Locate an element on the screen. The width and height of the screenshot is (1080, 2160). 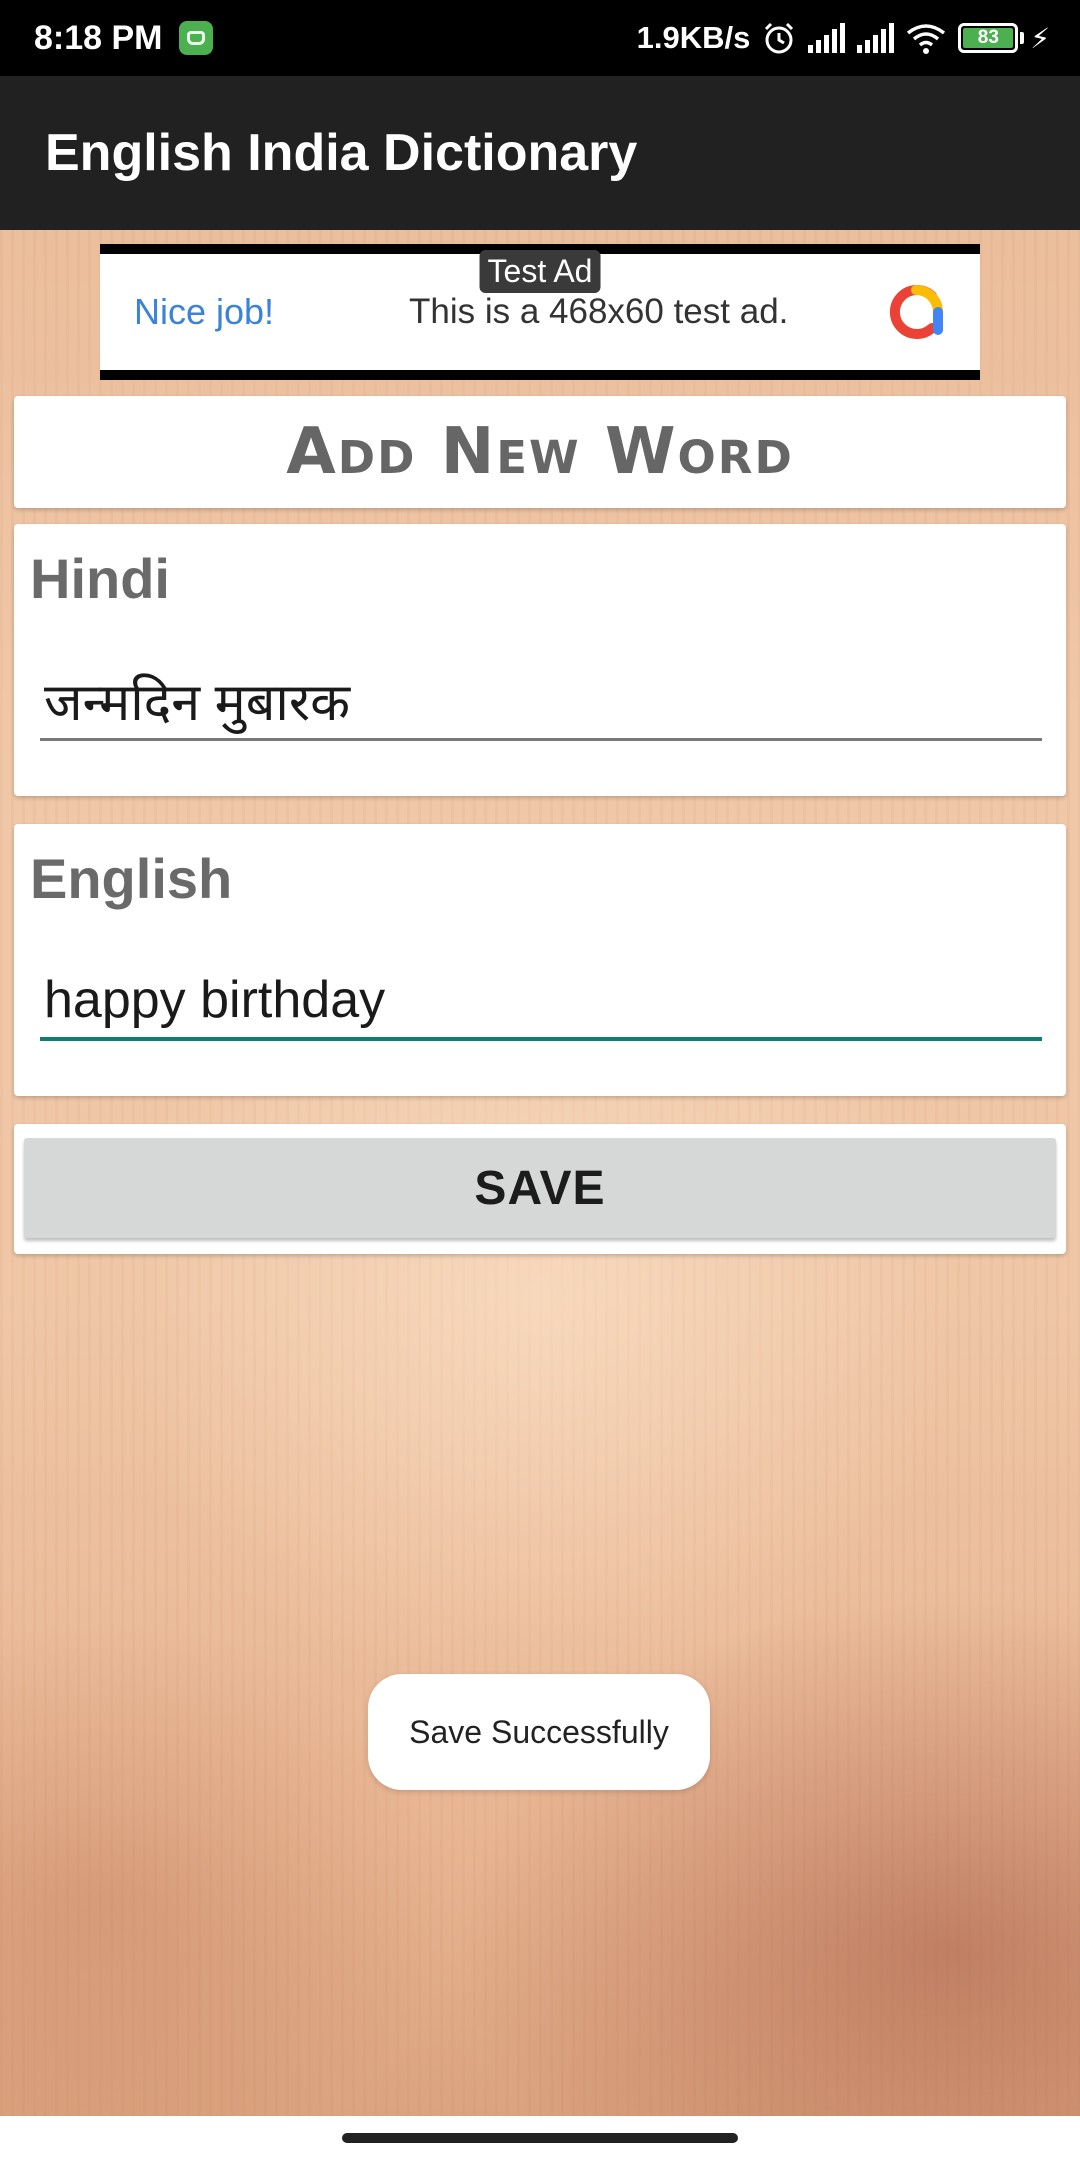
test-ad-badge: Test Ad is located at coordinates (540, 271).